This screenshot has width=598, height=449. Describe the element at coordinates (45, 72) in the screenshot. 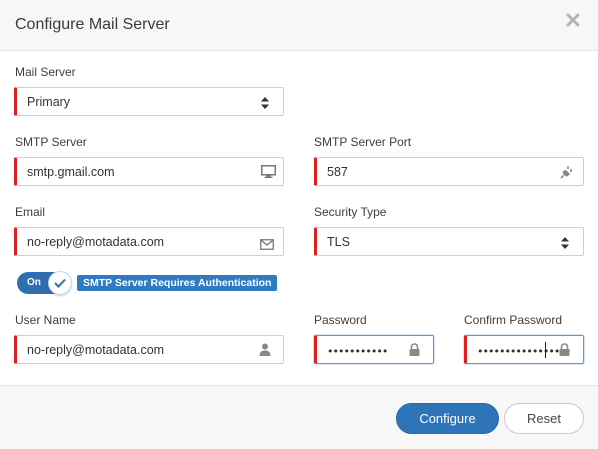

I see `mail-server-label: Mail Server` at that location.